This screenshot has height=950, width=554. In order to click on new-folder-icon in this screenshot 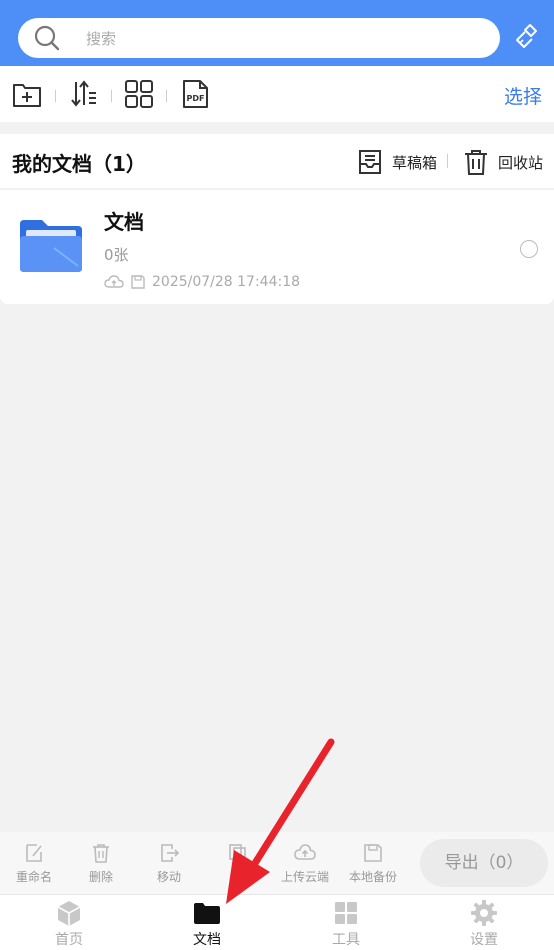, I will do `click(27, 94)`.